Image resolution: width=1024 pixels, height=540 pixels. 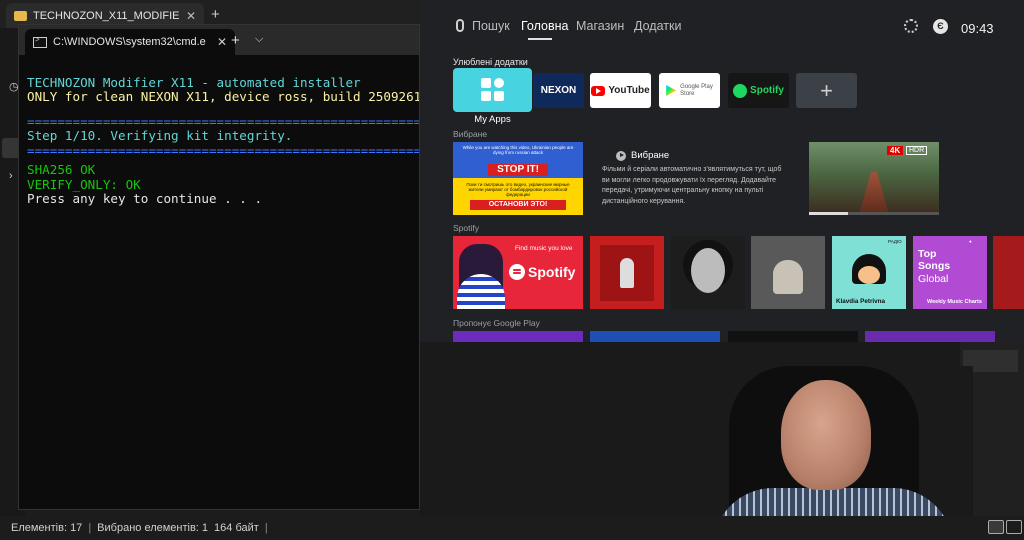 I want to click on cmd-tab-title: C:\WINDOWS\system32\cmd.e, so click(x=129, y=42).